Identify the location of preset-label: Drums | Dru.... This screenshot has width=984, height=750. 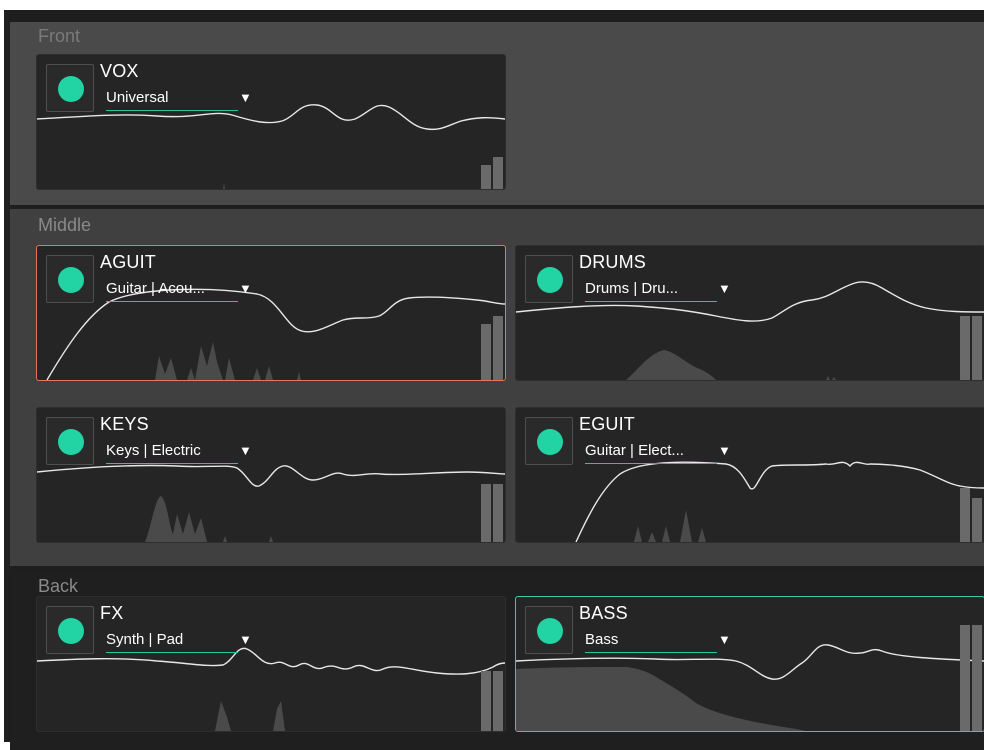
(632, 288).